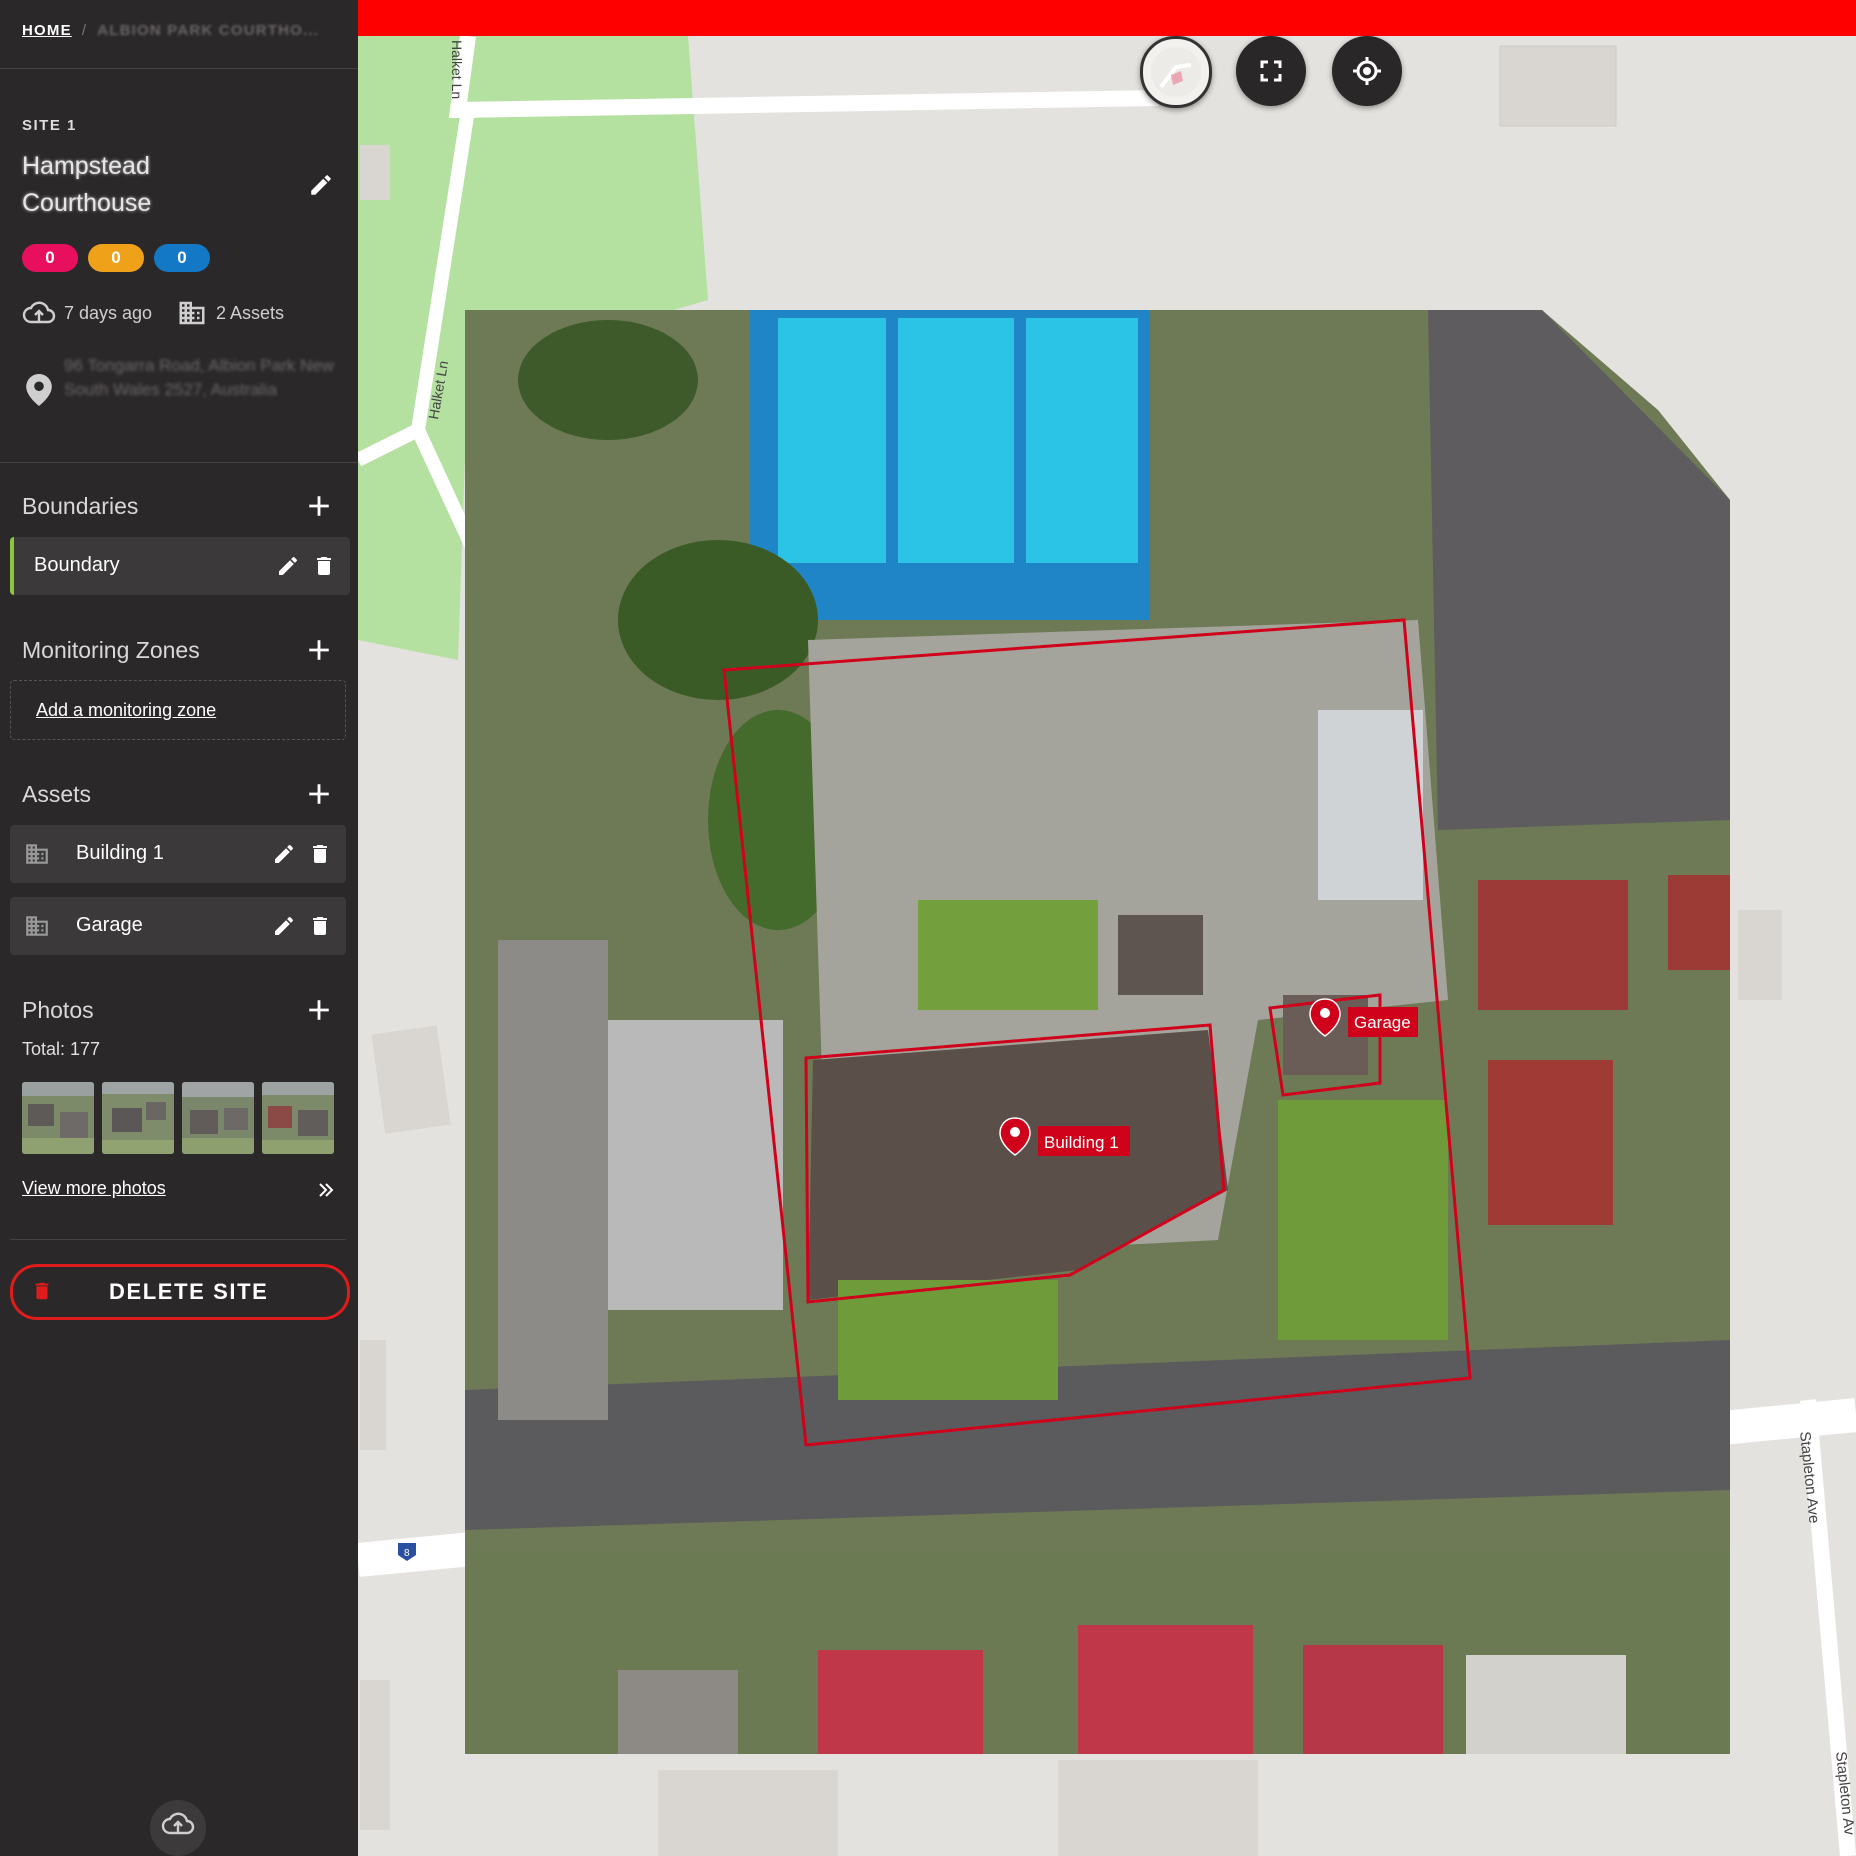 The width and height of the screenshot is (1856, 1856). Describe the element at coordinates (80, 506) in the screenshot. I see `boundaries-title: Boundaries` at that location.